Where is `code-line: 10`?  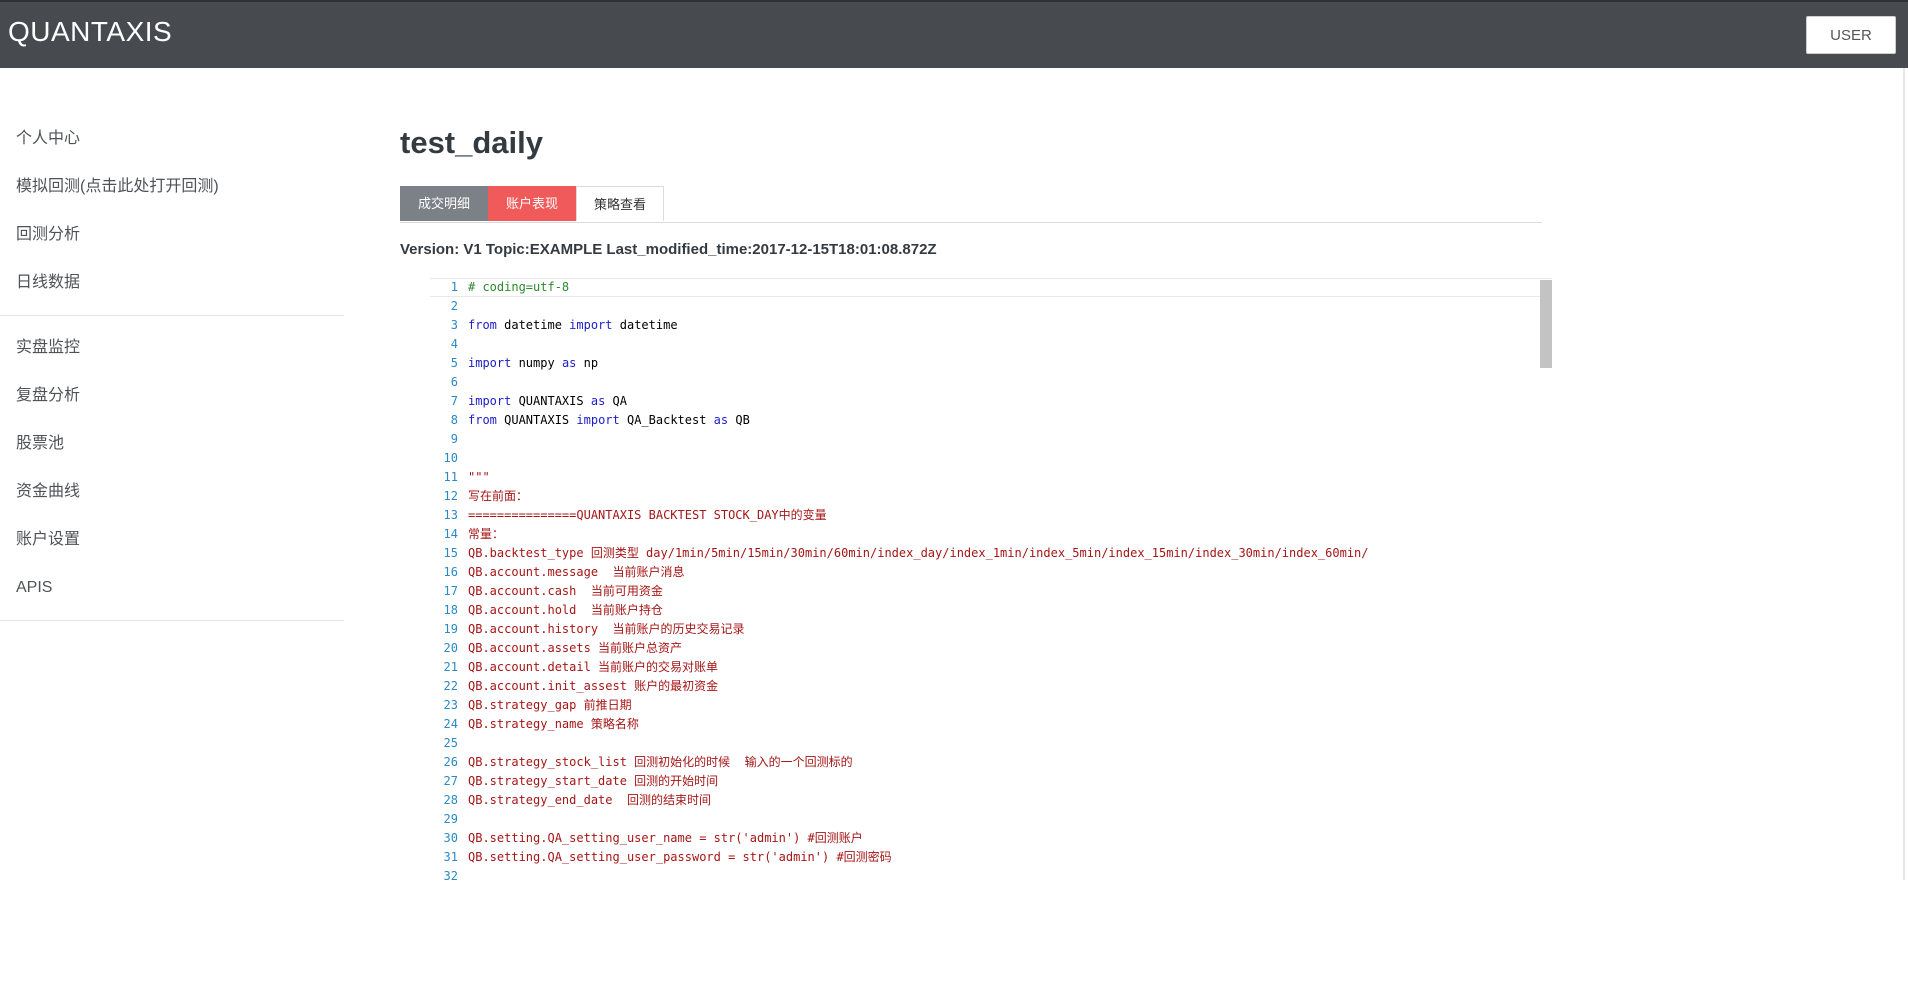
code-line: 10 is located at coordinates (991, 458).